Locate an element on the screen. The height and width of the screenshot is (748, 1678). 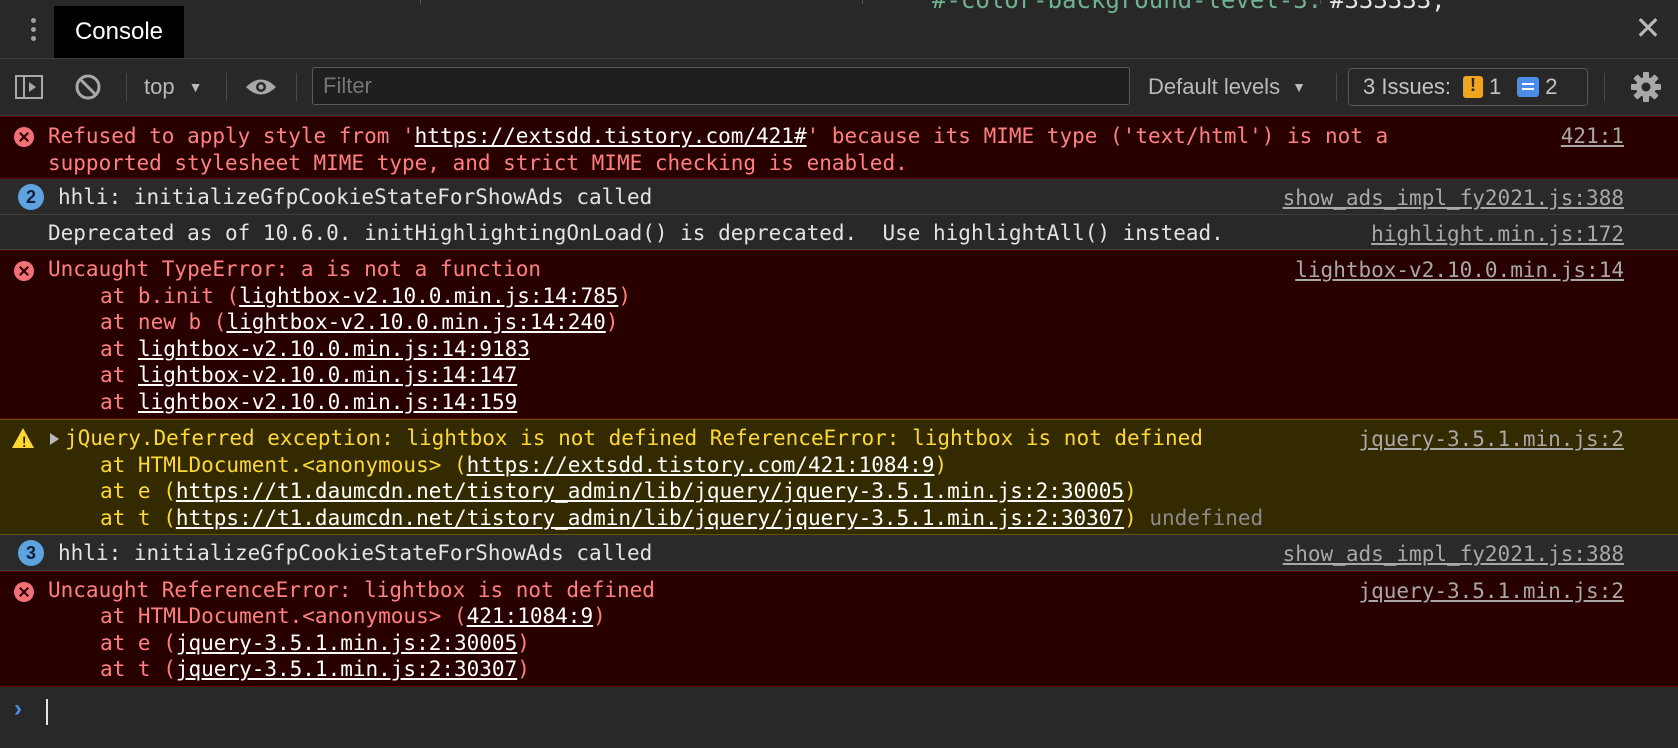
close-icon: ✕ is located at coordinates (1648, 28).